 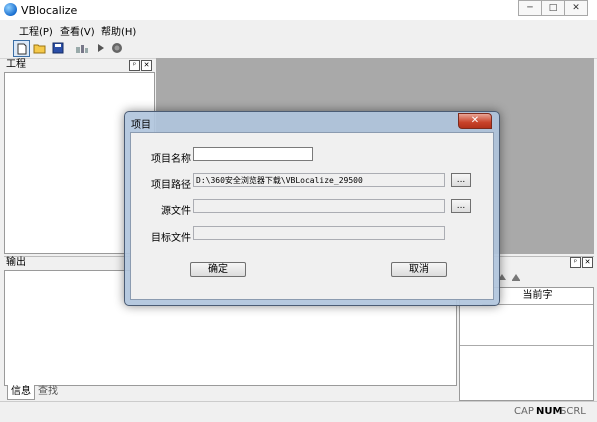 What do you see at coordinates (576, 8) in the screenshot?
I see `close-button: ✕` at bounding box center [576, 8].